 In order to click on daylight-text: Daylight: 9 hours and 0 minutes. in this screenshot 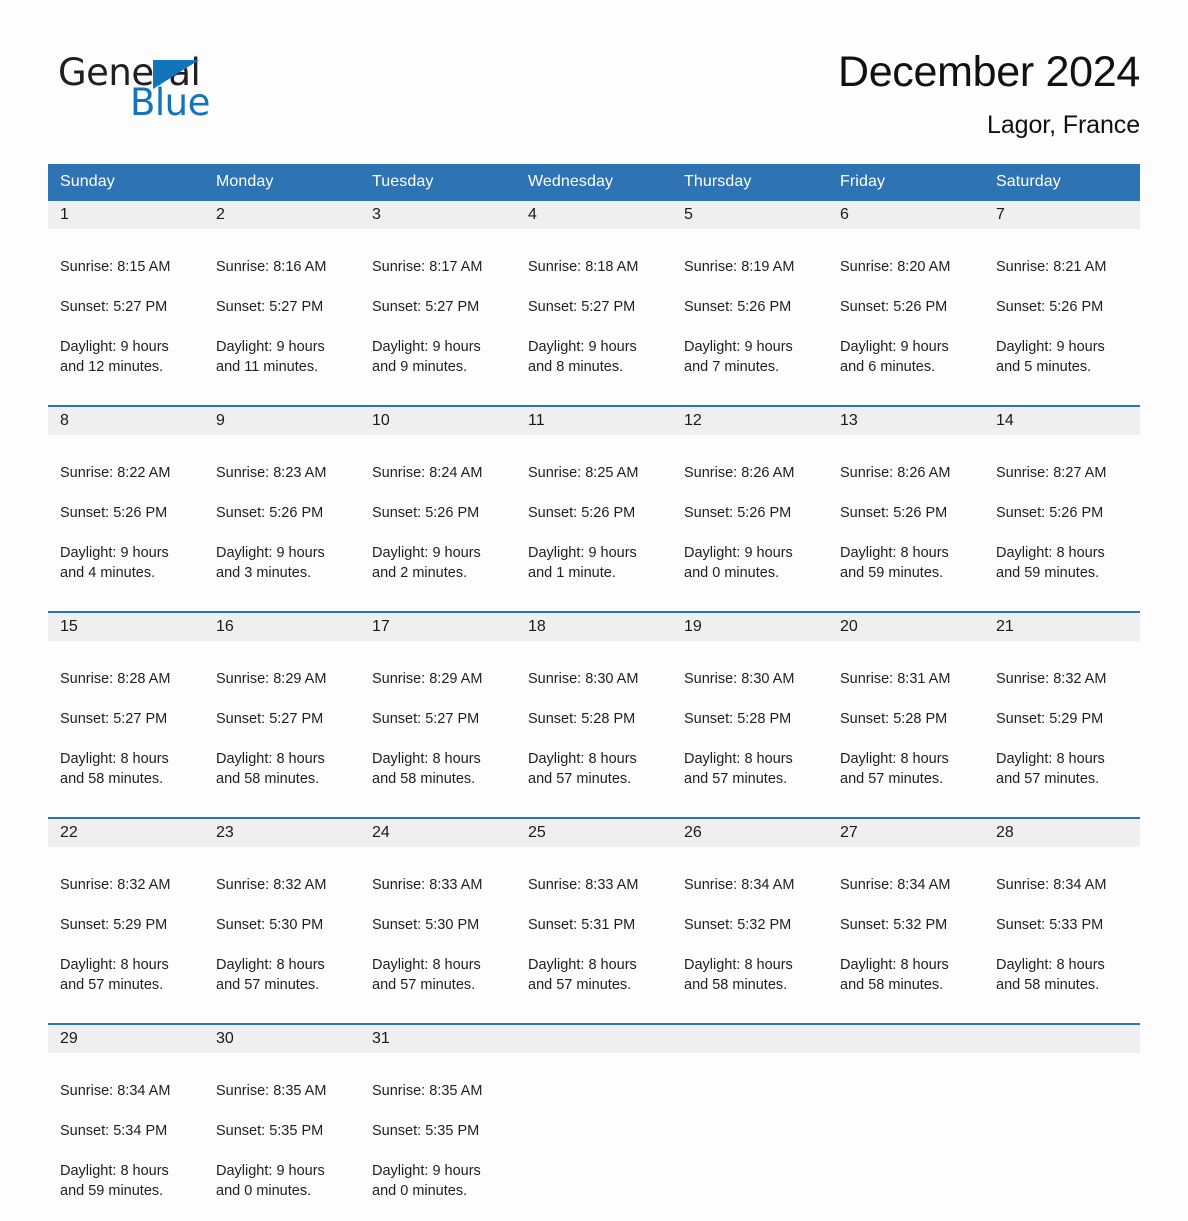, I will do `click(738, 563)`.